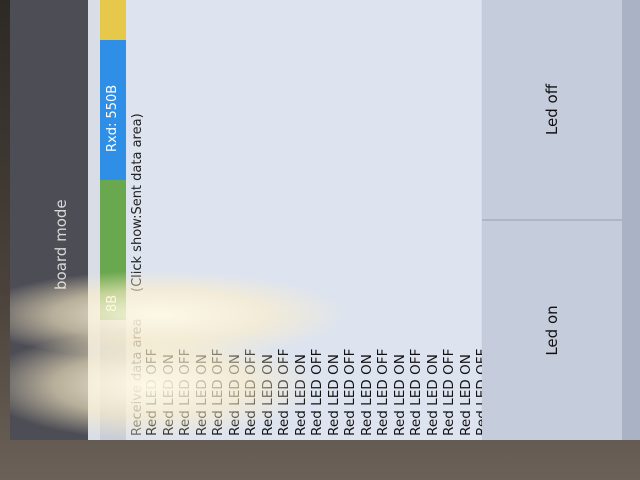 Image resolution: width=640 pixels, height=480 pixels. What do you see at coordinates (137, 202) in the screenshot?
I see `data-area-hint: (Click show:Sent data area)` at bounding box center [137, 202].